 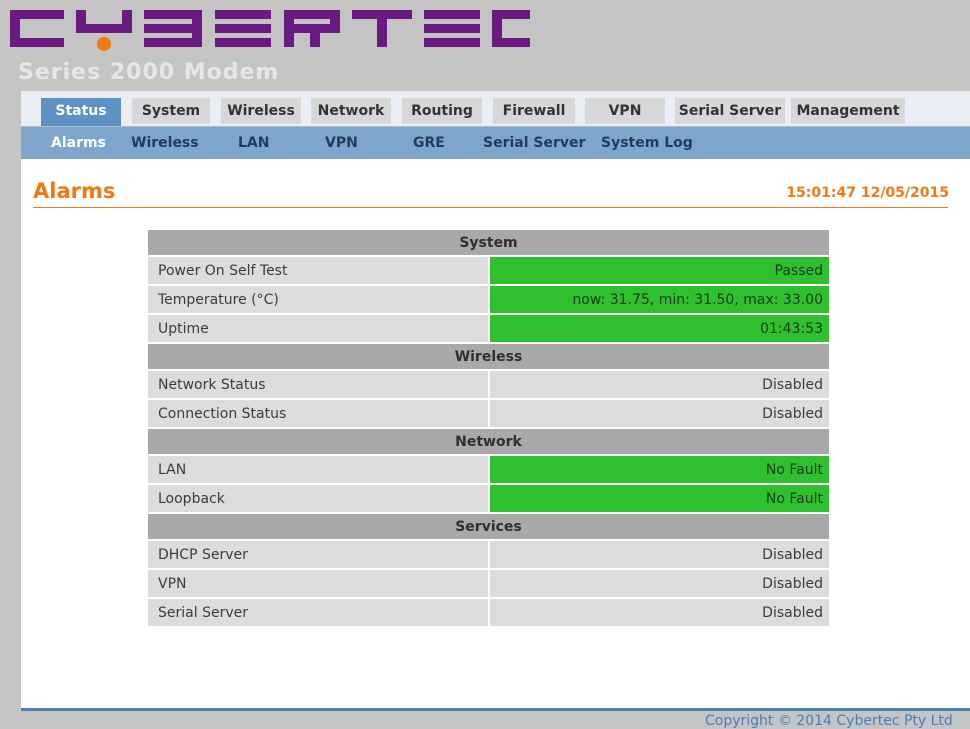 I want to click on section-title: Network, so click(x=488, y=441).